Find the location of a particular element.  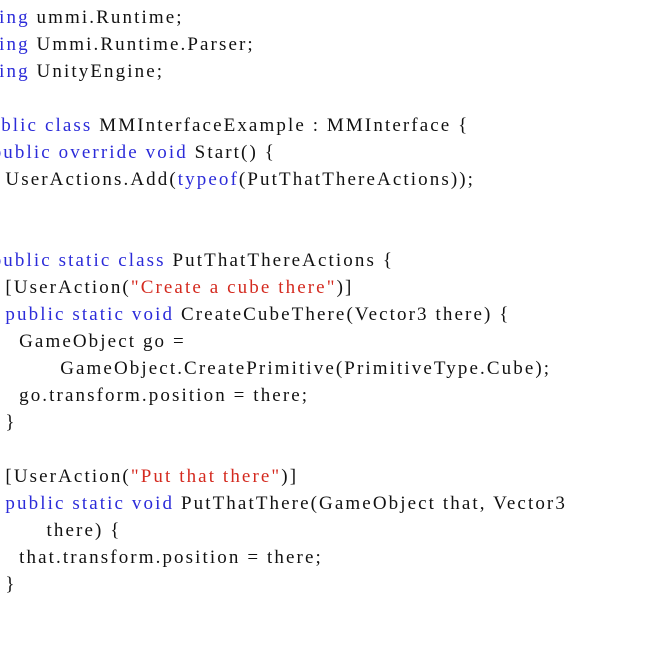

code-text: there) { is located at coordinates (84, 530).